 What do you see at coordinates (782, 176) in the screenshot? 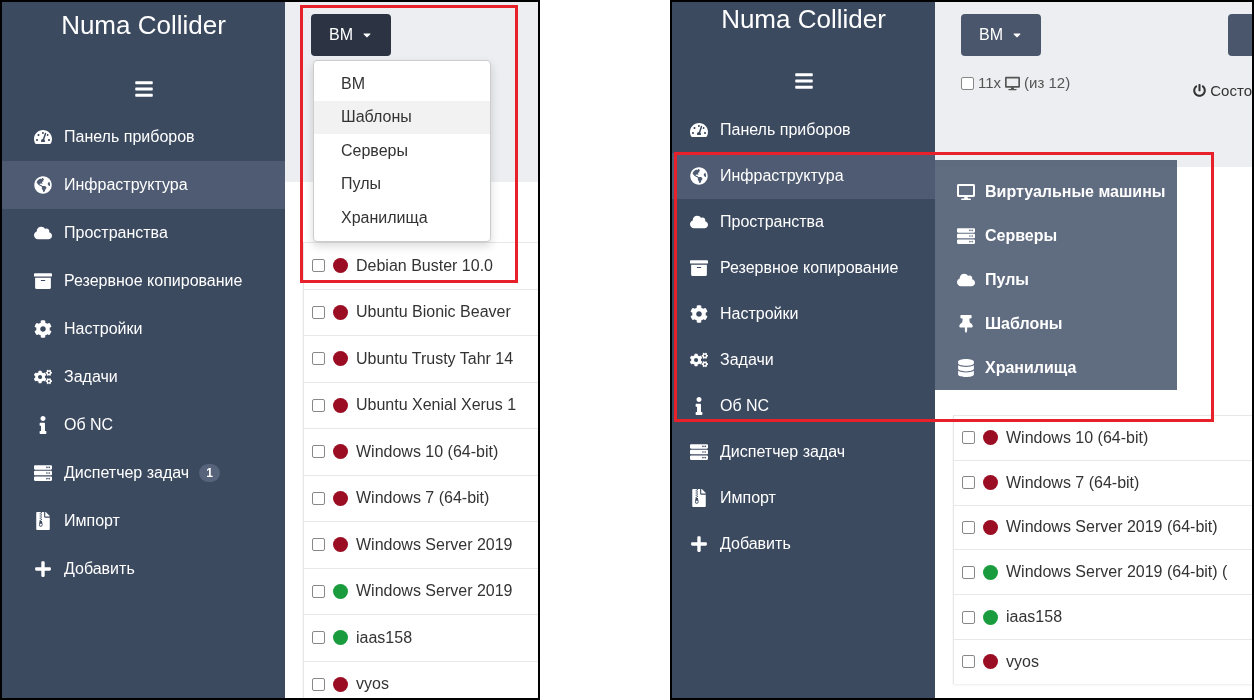
I see `sidebar-label: Инфраструктура` at bounding box center [782, 176].